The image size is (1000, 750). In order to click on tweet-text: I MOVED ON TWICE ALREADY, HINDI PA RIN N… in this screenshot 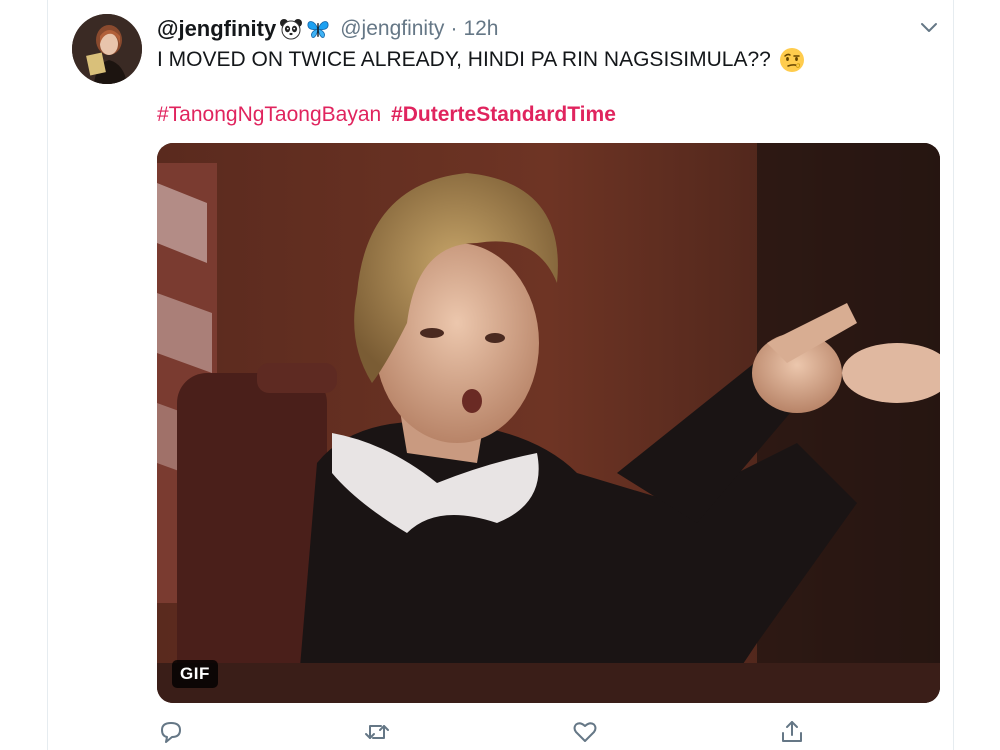, I will do `click(481, 60)`.